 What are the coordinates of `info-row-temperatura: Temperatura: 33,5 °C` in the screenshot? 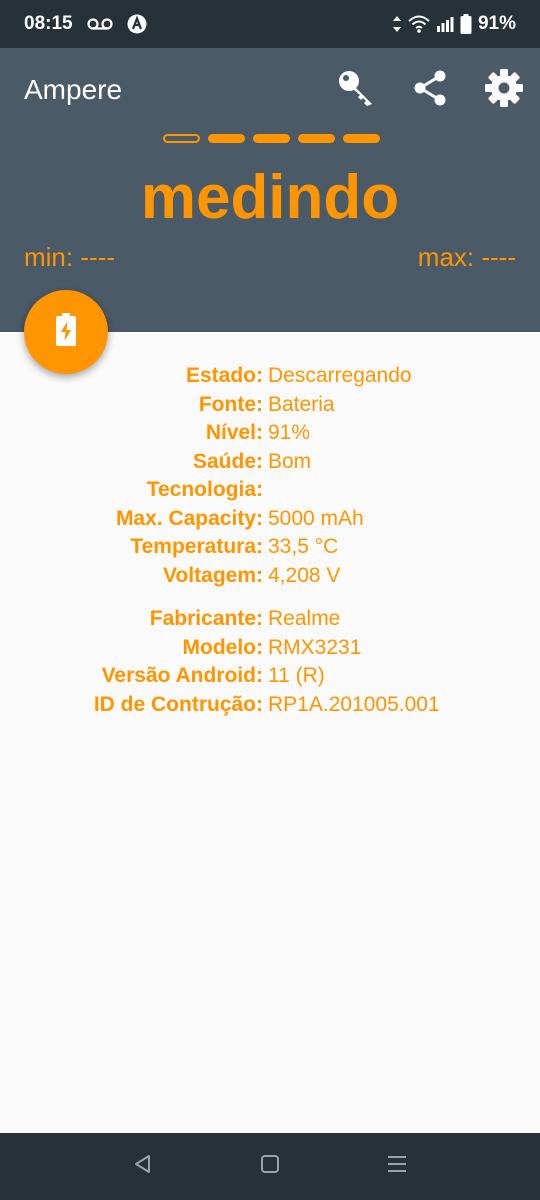 It's located at (270, 547).